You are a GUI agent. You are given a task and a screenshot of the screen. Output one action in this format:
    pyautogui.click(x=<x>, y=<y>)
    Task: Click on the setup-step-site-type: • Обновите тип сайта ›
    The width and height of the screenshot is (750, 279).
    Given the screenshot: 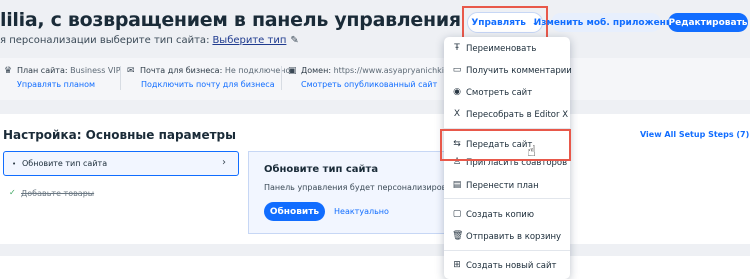 What is the action you would take?
    pyautogui.click(x=121, y=163)
    